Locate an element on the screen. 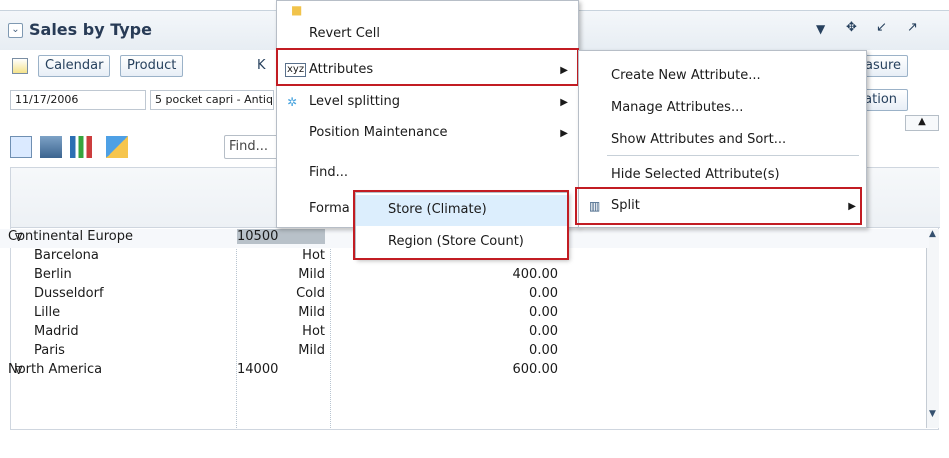 The width and height of the screenshot is (949, 458). tab-product: Product is located at coordinates (152, 66).